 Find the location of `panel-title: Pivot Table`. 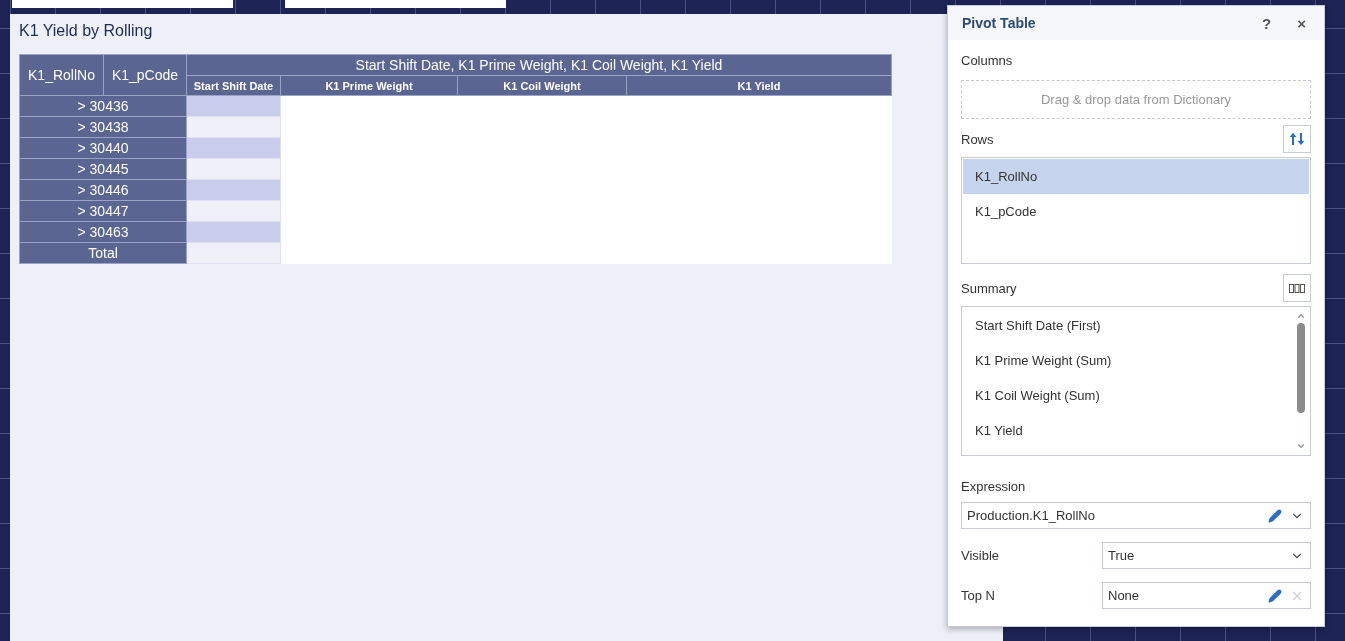

panel-title: Pivot Table is located at coordinates (999, 23).